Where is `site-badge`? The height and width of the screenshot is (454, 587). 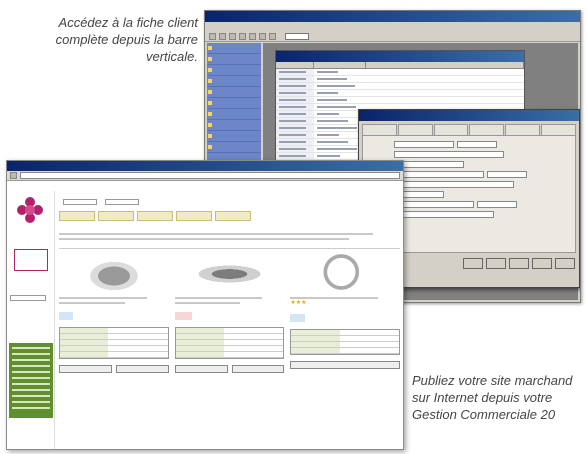
site-badge is located at coordinates (31, 260).